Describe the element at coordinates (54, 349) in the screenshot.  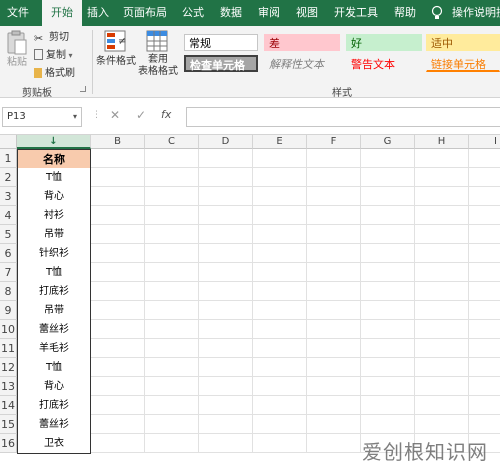
I see `column-a-cell: 羊毛衫` at that location.